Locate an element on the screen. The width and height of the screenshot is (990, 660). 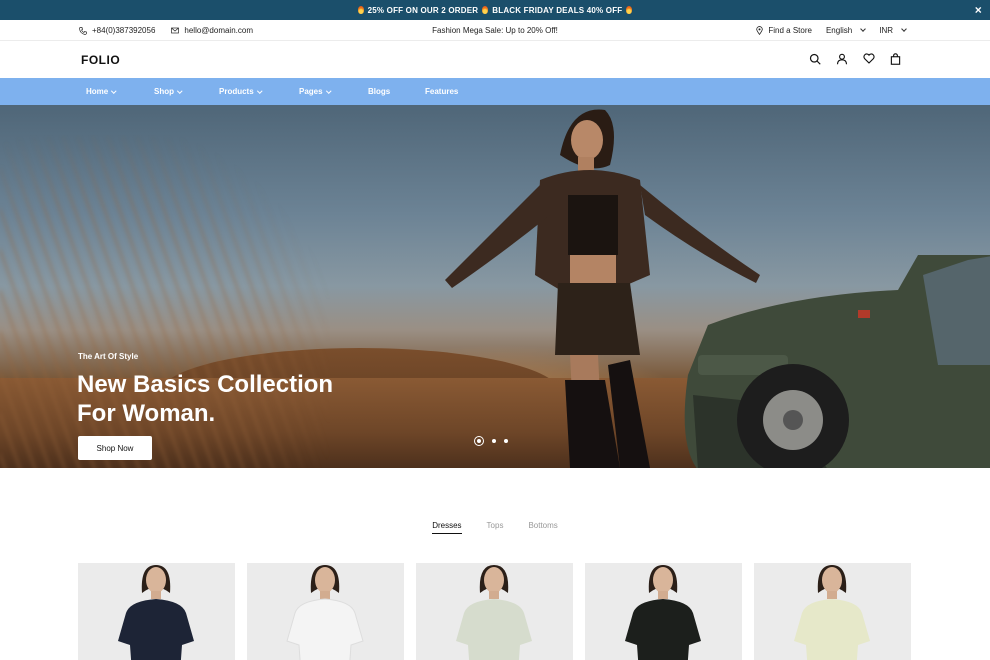
location-pin-icon is located at coordinates (760, 30).